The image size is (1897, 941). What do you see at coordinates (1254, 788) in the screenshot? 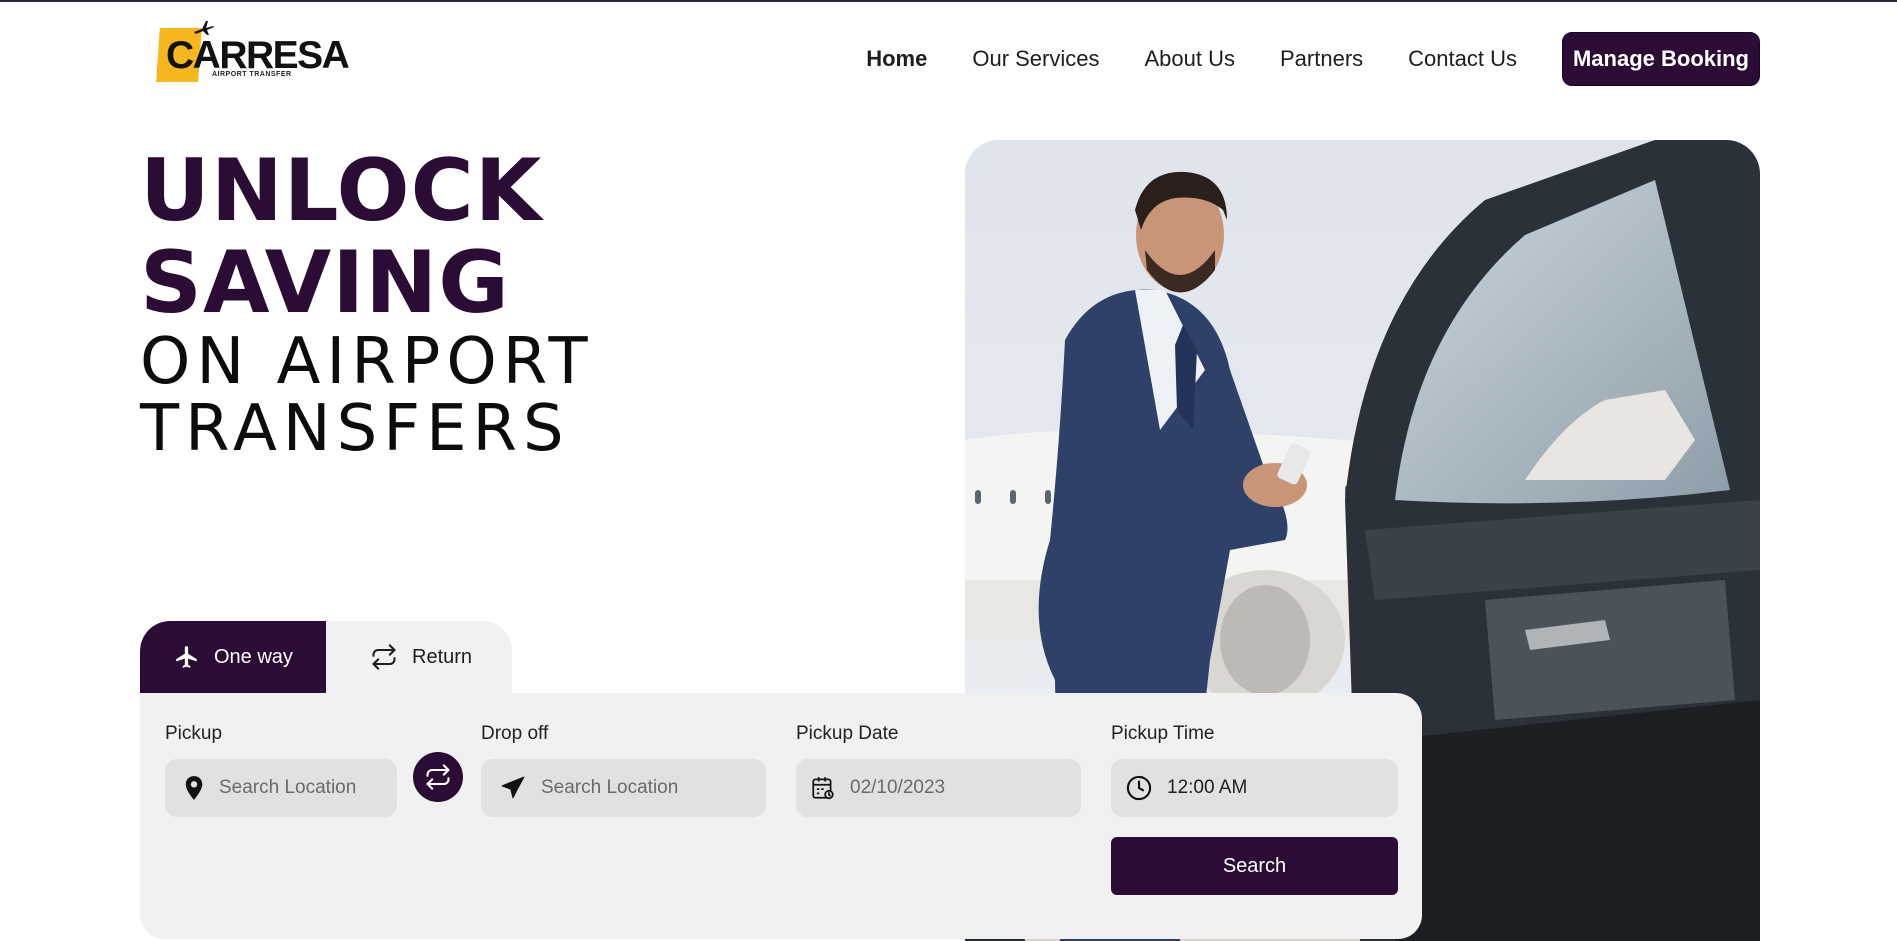
I see `pickup-time-input: 12:00 AM` at bounding box center [1254, 788].